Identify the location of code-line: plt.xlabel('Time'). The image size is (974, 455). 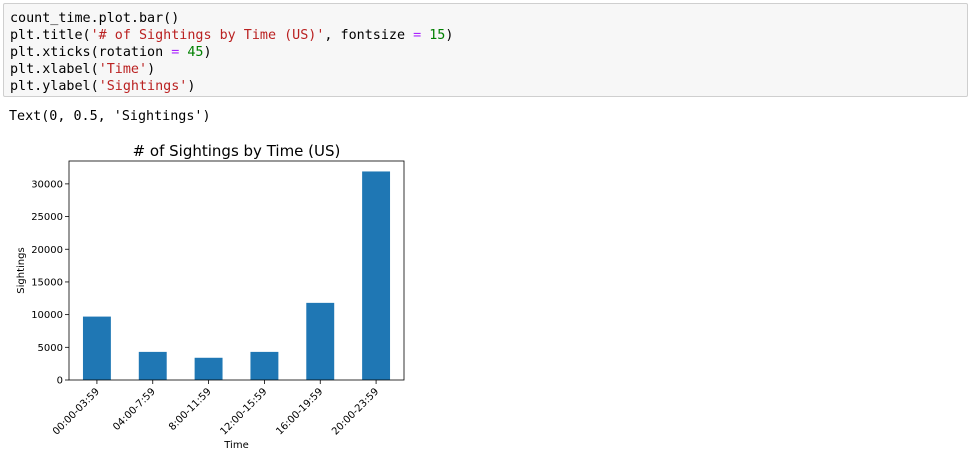
(82, 69).